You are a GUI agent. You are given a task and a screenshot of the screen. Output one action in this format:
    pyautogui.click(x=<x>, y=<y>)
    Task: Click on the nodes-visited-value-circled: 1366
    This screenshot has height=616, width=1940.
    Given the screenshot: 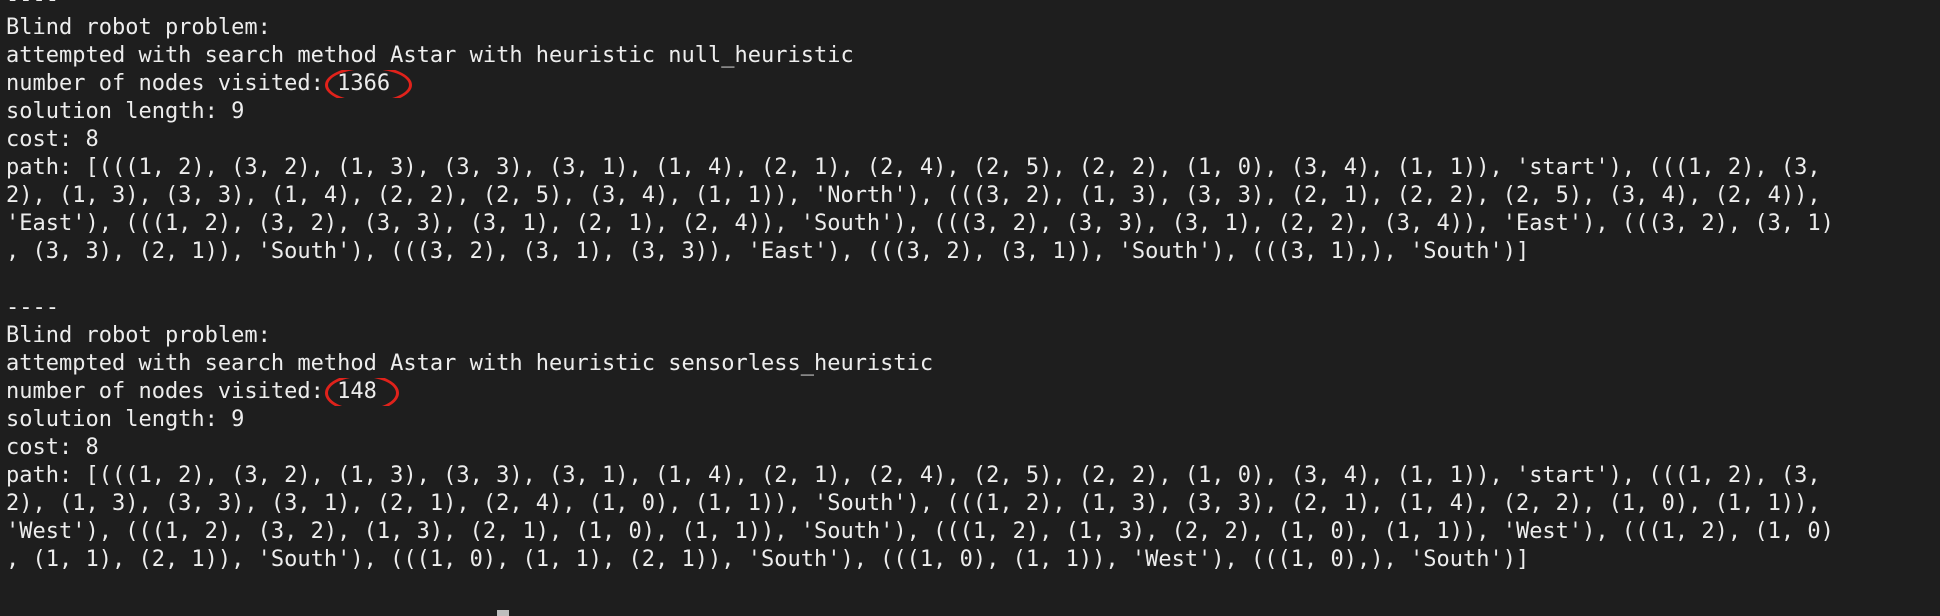 What is the action you would take?
    pyautogui.click(x=369, y=84)
    